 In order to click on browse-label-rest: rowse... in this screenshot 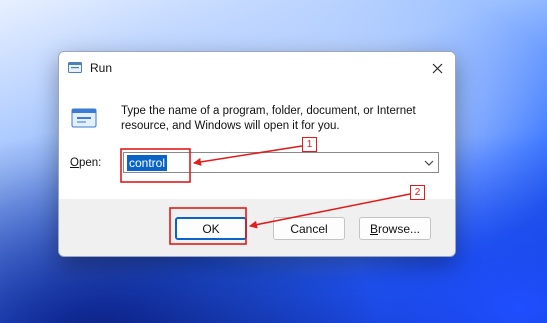, I will do `click(399, 228)`.